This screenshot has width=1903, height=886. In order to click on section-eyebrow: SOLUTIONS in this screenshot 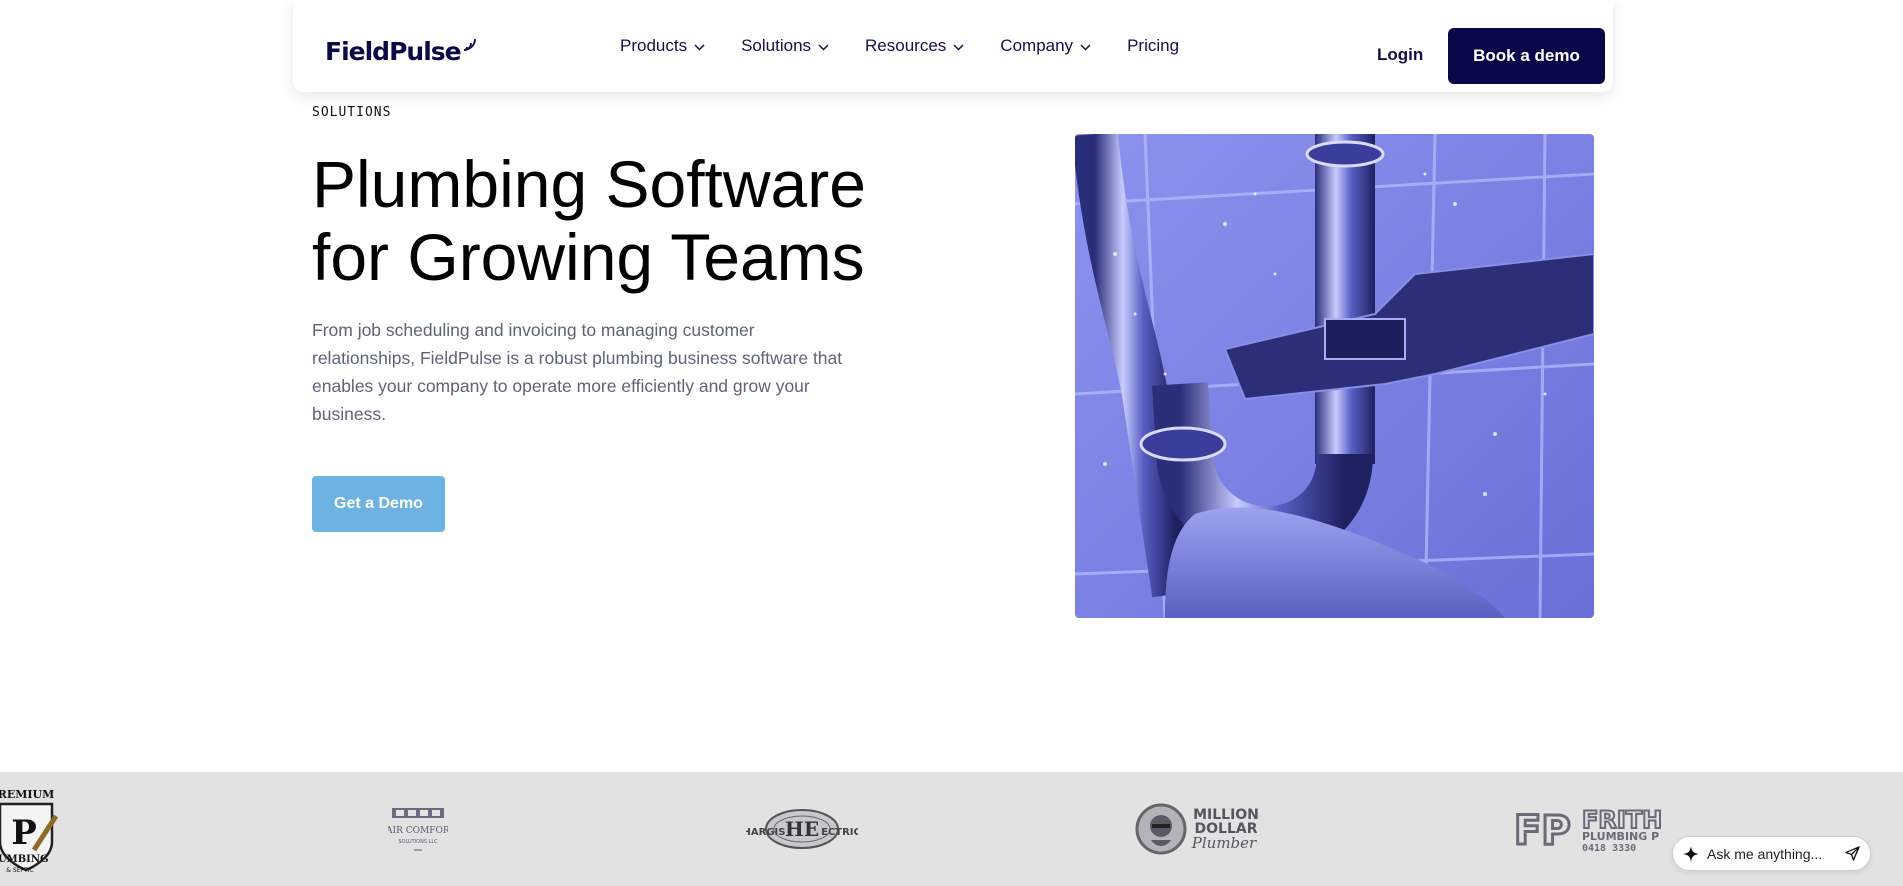, I will do `click(352, 112)`.